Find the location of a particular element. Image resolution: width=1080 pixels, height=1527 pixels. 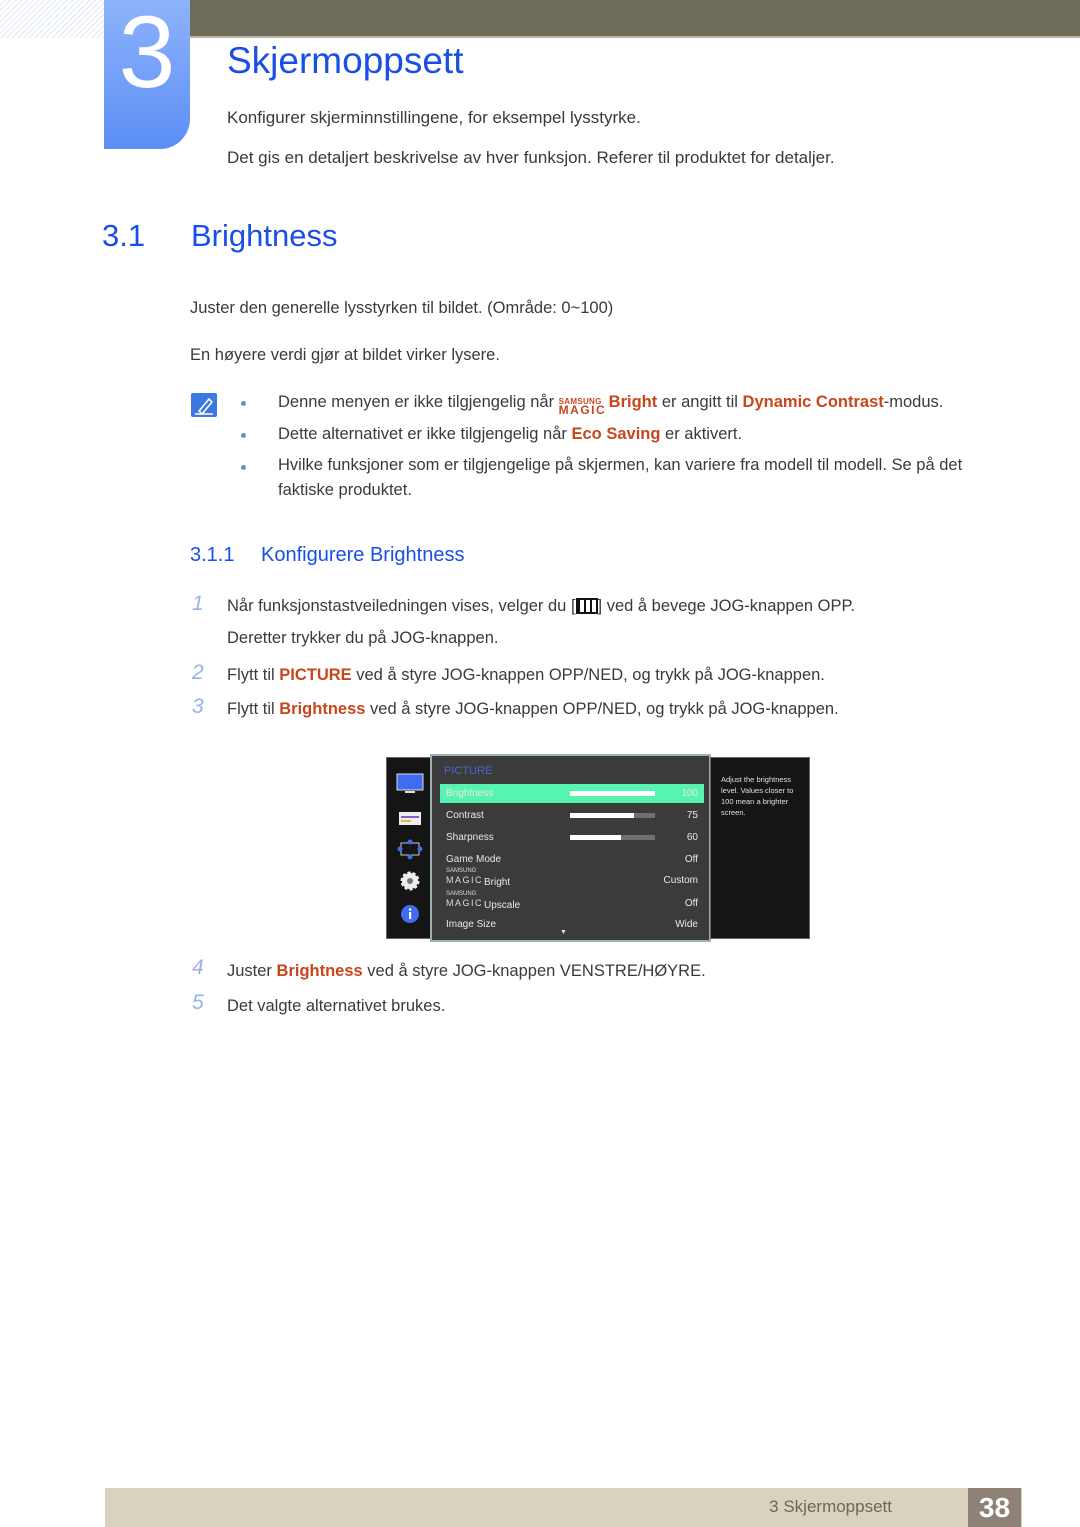

section-title: Brightness is located at coordinates (264, 235).